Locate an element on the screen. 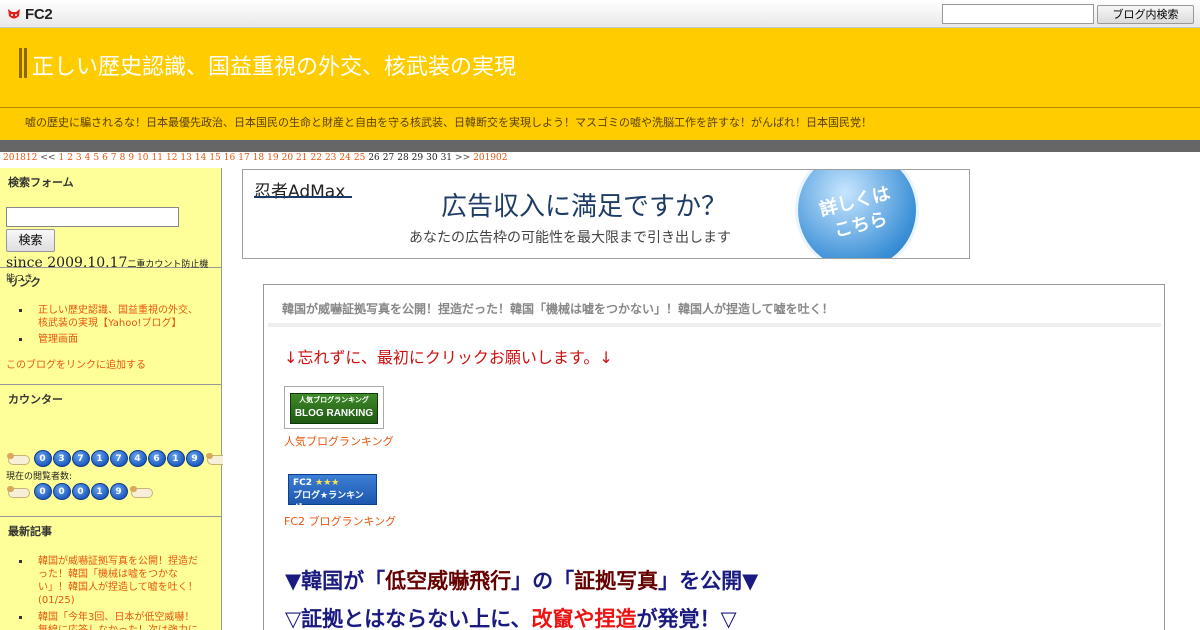 This screenshot has height=630, width=1200. blog-title: 正しい歴史認識、国益重視の外交、核武装の実現 is located at coordinates (274, 65).